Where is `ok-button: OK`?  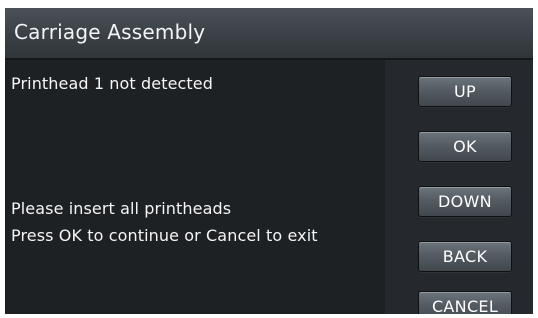 ok-button: OK is located at coordinates (465, 146).